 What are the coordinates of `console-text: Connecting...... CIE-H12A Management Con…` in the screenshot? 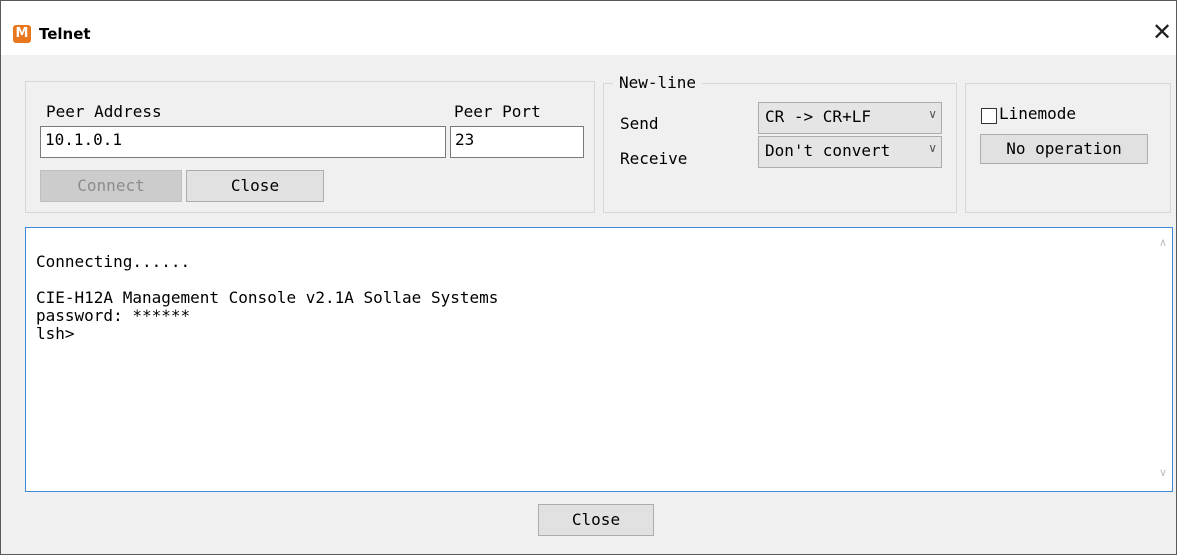 It's located at (267, 298).